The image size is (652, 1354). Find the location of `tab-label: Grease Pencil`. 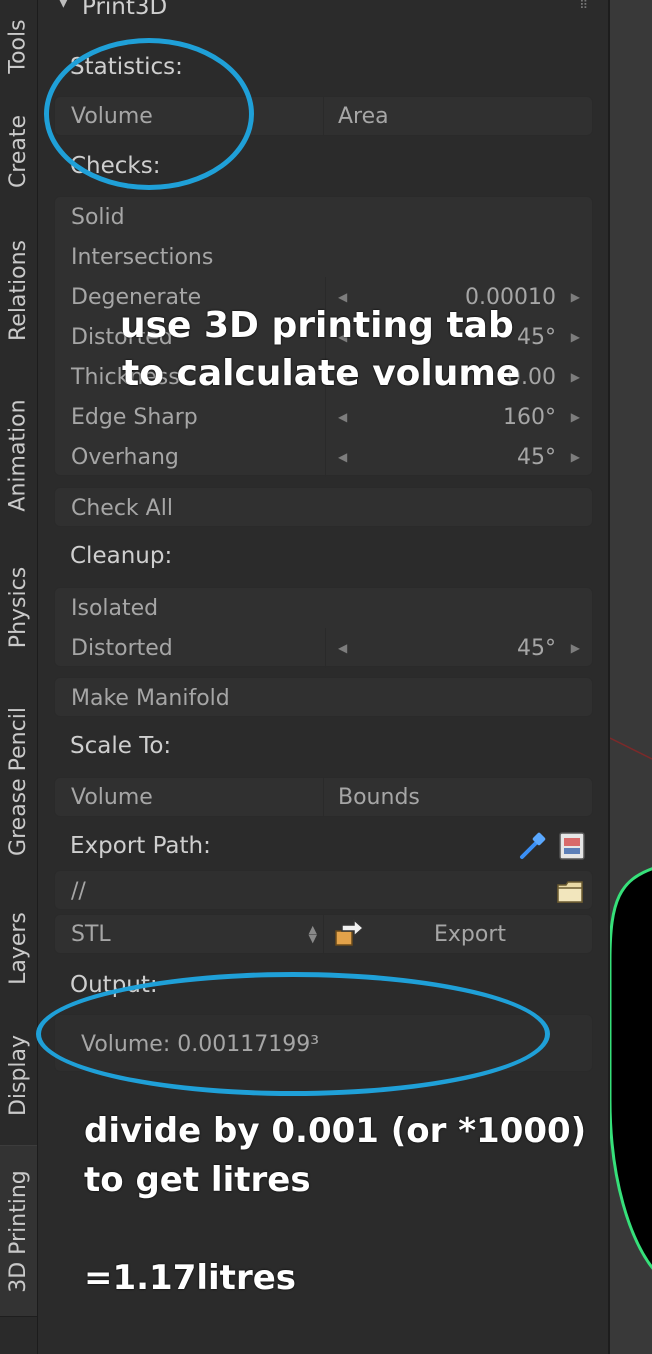

tab-label: Grease Pencil is located at coordinates (18, 781).